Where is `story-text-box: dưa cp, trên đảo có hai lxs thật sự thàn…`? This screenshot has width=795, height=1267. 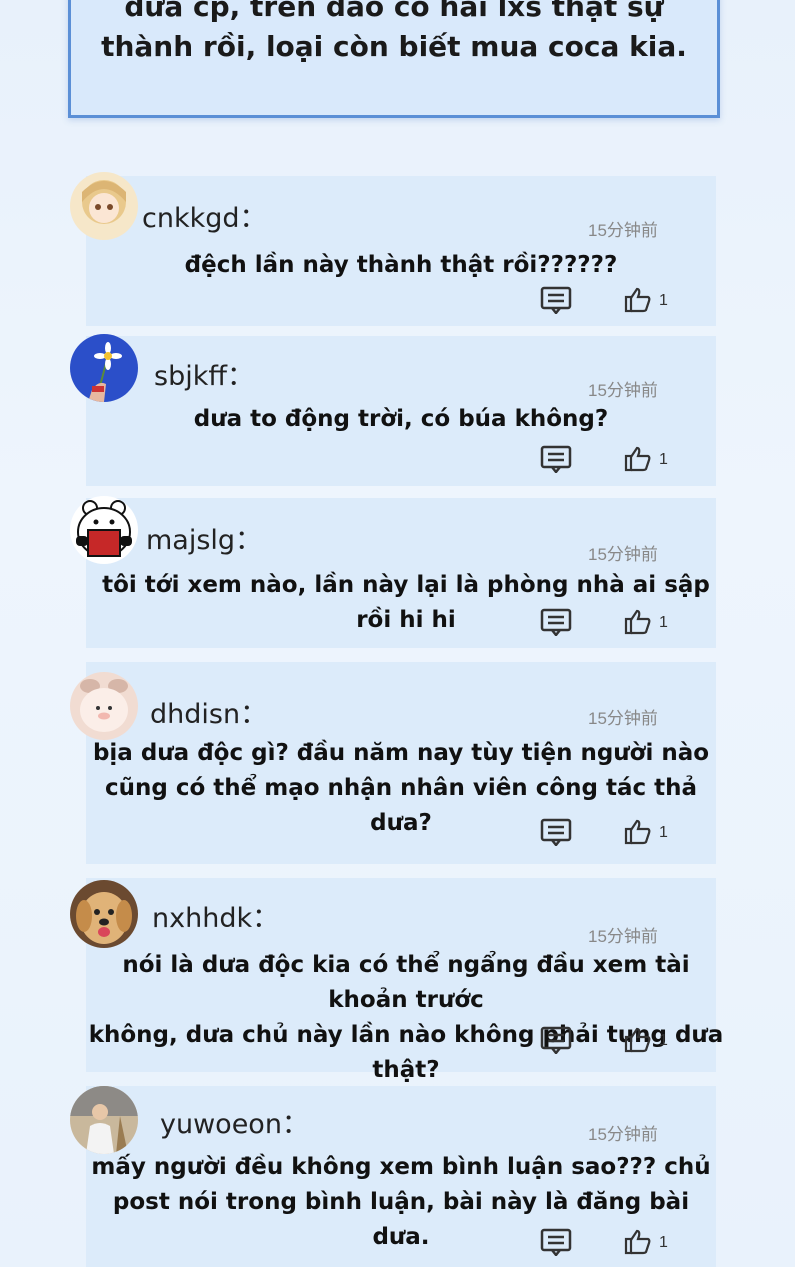
story-text-box: dưa cp, trên đảo có hai lxs thật sự thàn… is located at coordinates (394, 59).